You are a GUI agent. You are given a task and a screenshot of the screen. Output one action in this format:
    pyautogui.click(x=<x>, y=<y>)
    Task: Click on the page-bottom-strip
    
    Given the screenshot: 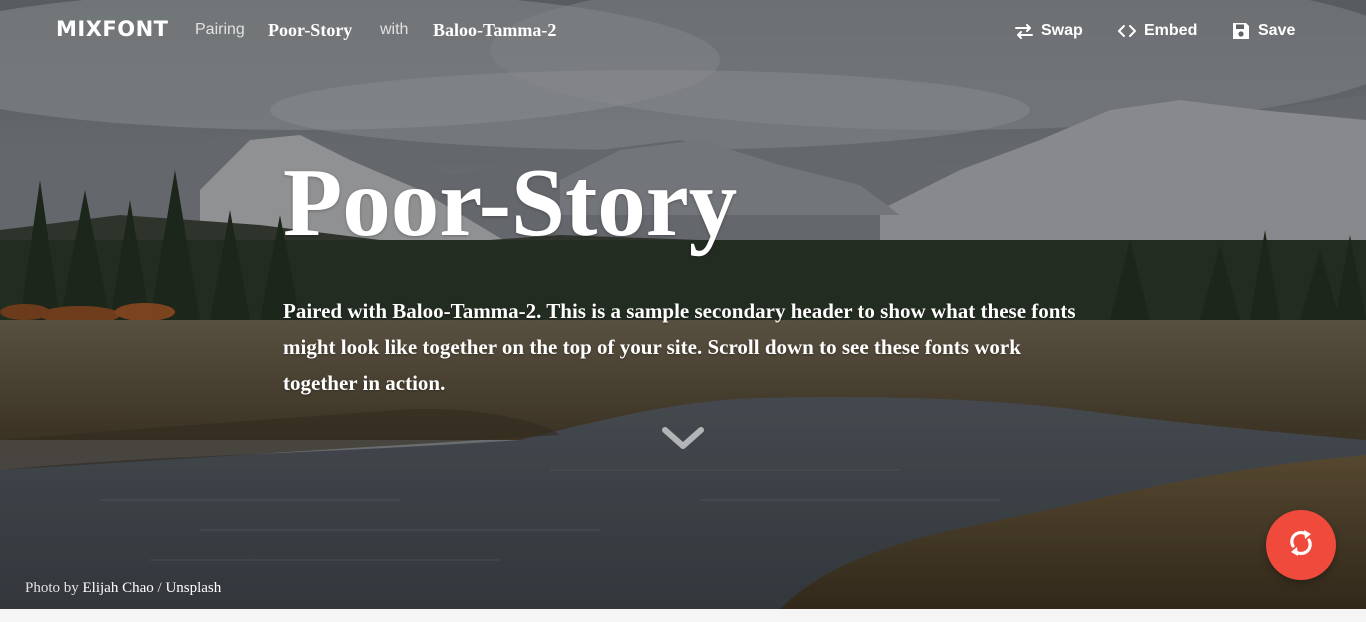 What is the action you would take?
    pyautogui.click(x=683, y=615)
    